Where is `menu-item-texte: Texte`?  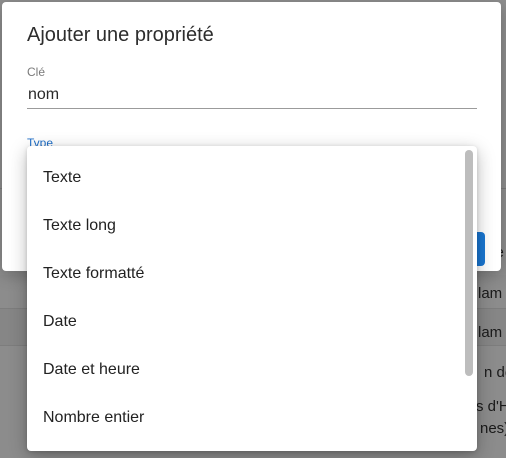
menu-item-texte: Texte is located at coordinates (245, 178).